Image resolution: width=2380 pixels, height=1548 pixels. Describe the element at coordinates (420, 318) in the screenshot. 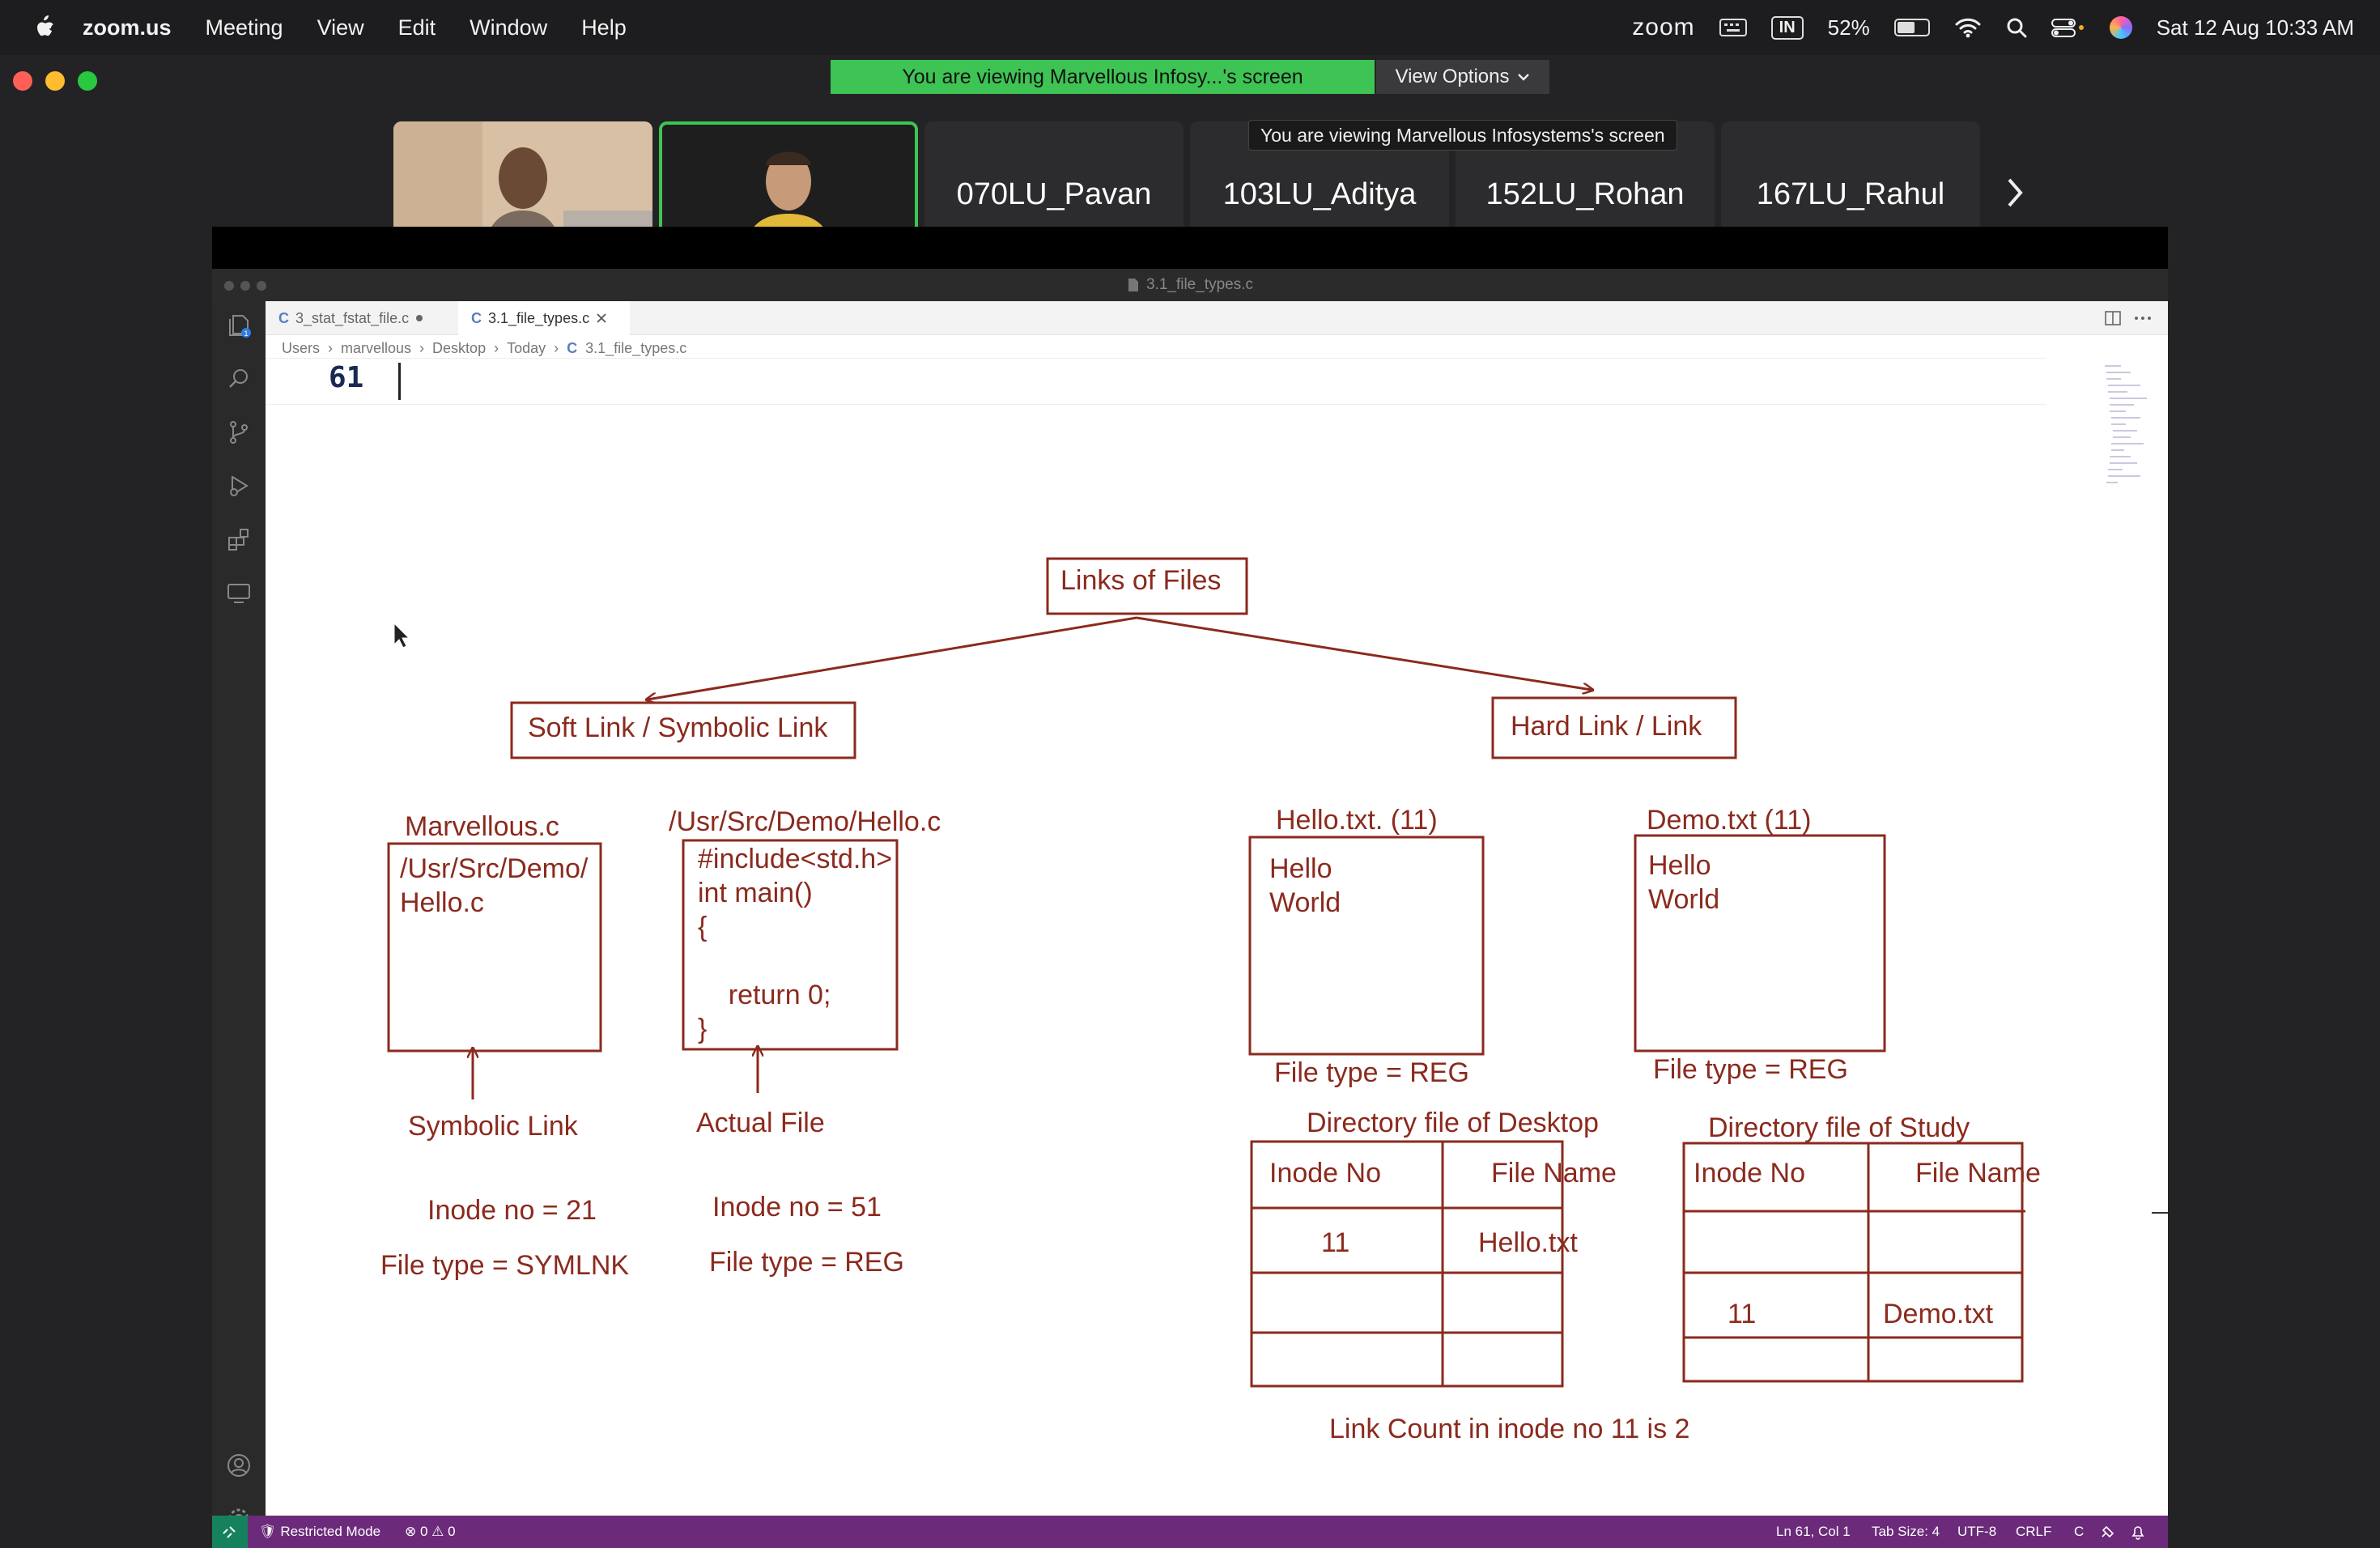

I see `unsaved-dot-icon` at that location.